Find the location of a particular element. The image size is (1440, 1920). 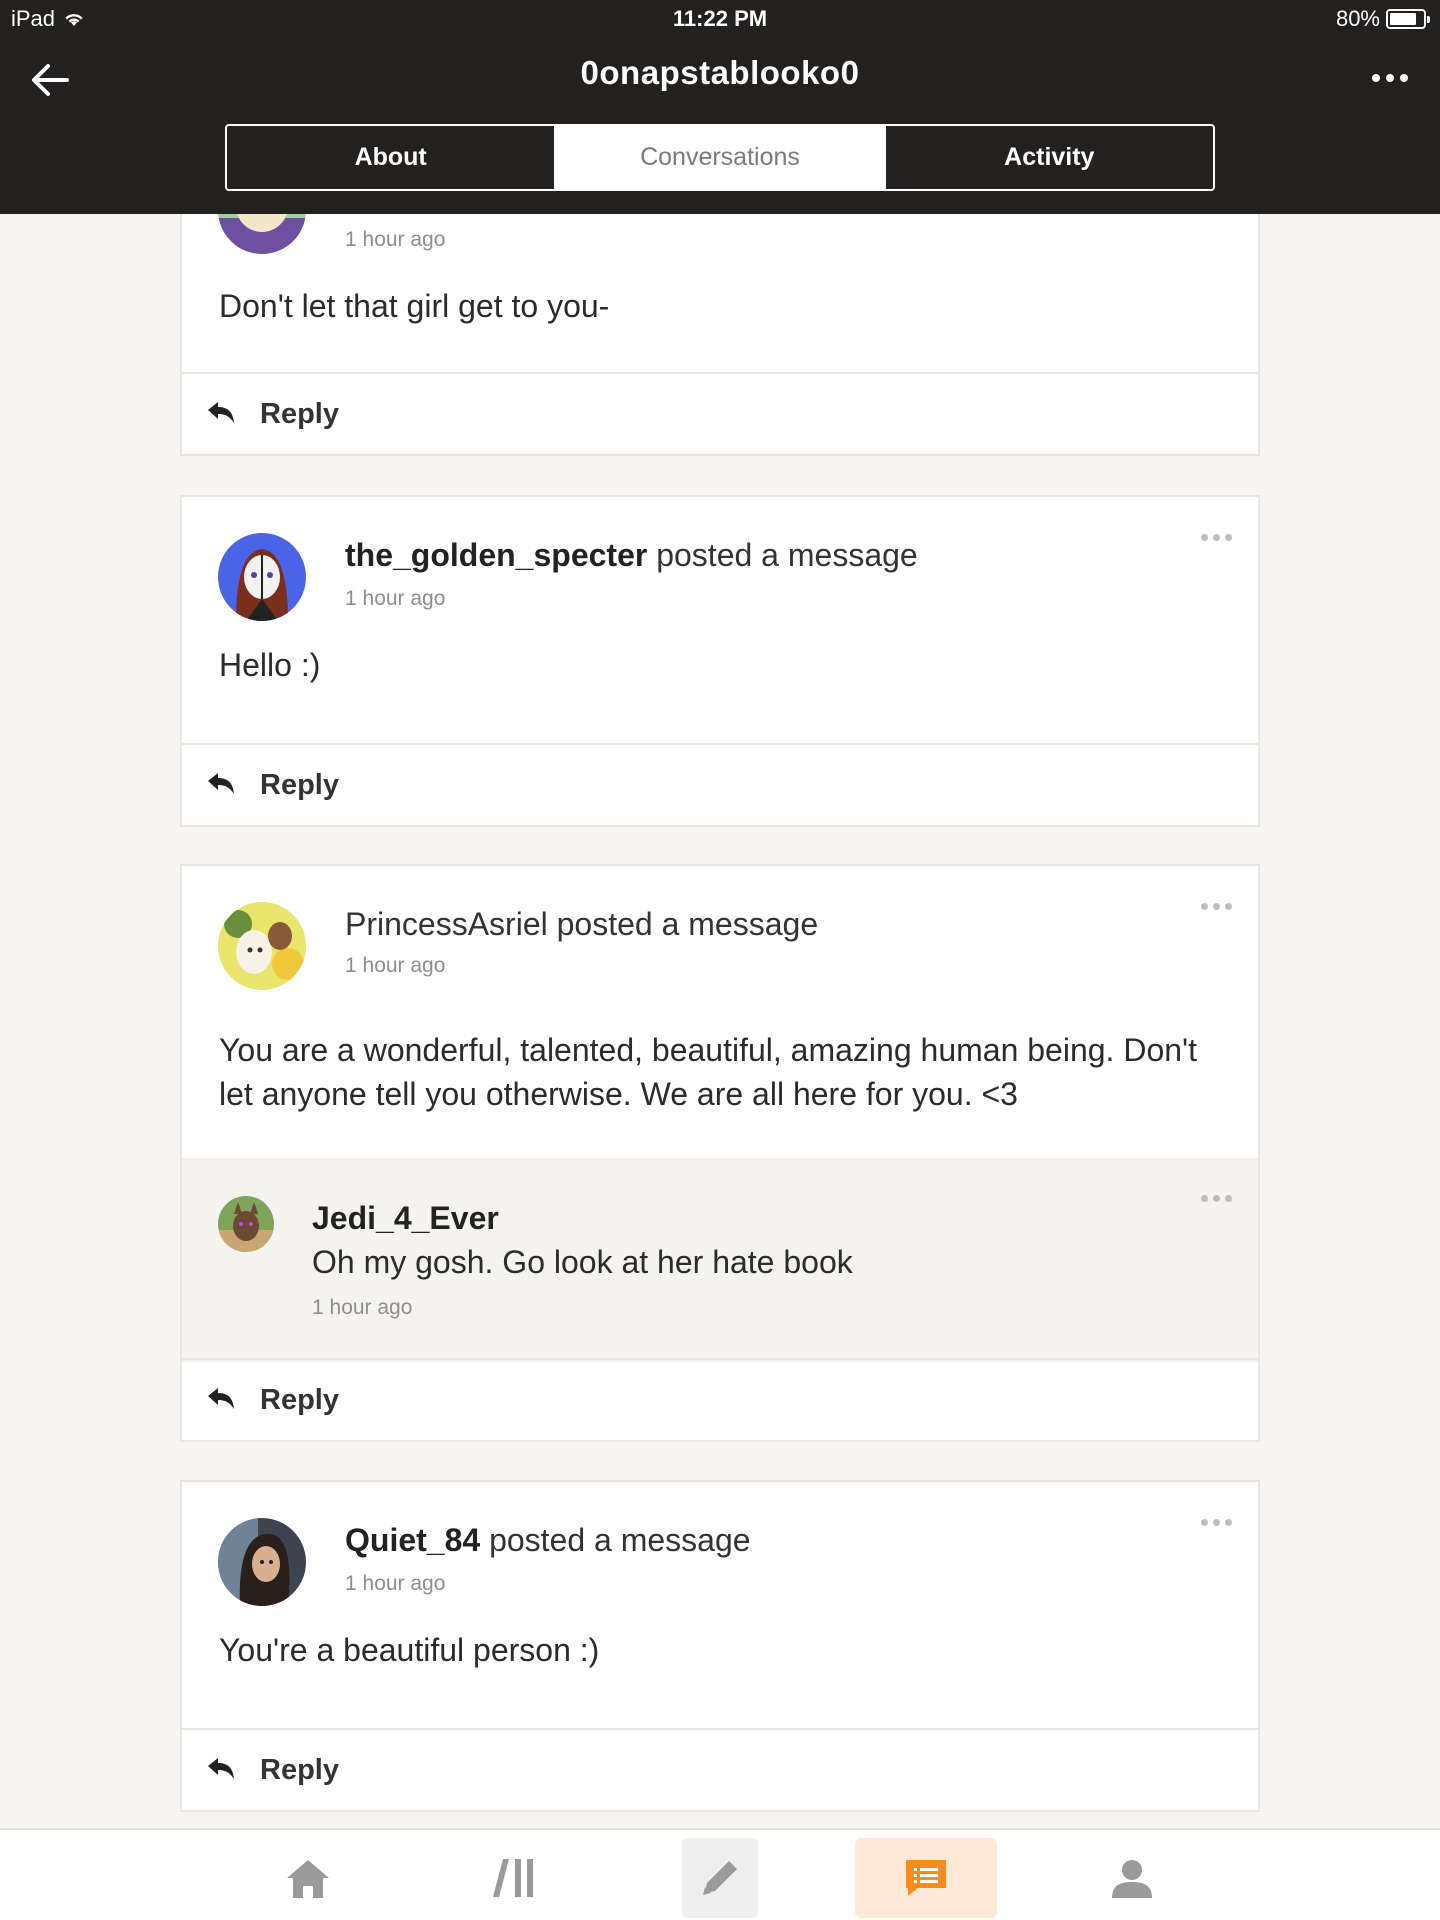

pencil-icon is located at coordinates (720, 1878).